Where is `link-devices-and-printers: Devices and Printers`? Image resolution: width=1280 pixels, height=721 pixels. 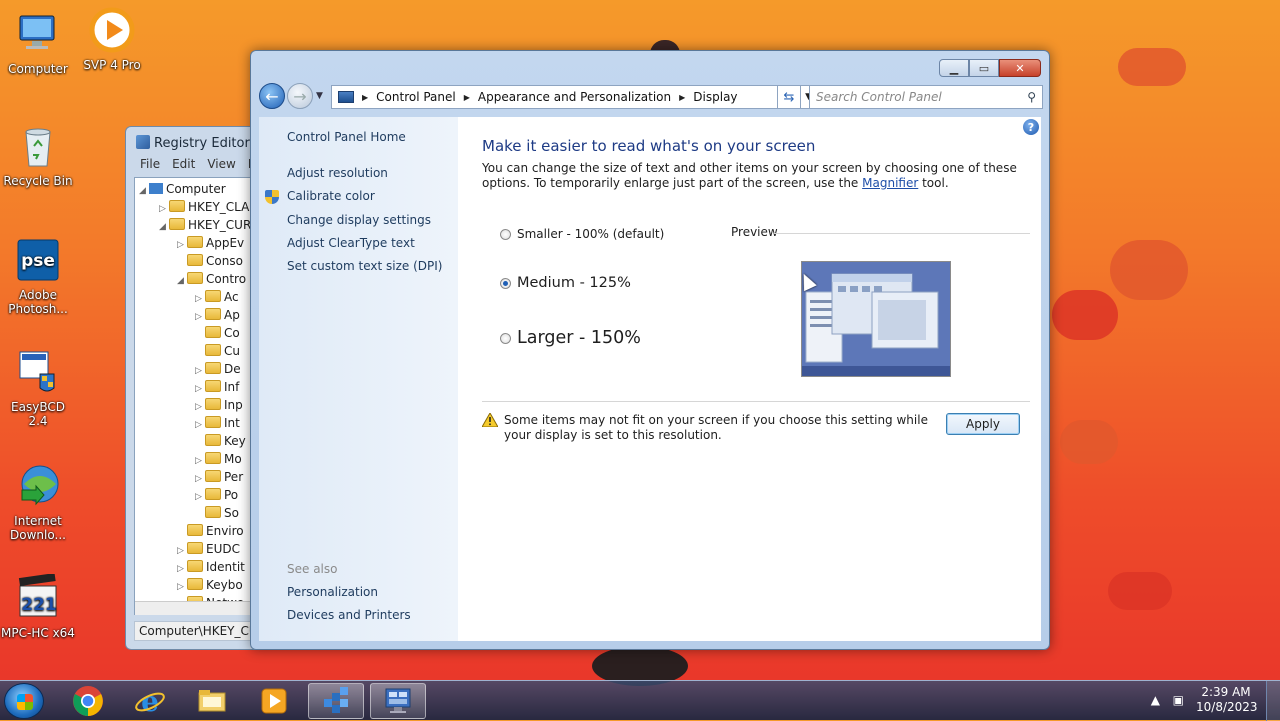
link-devices-and-printers: Devices and Printers is located at coordinates (349, 615).